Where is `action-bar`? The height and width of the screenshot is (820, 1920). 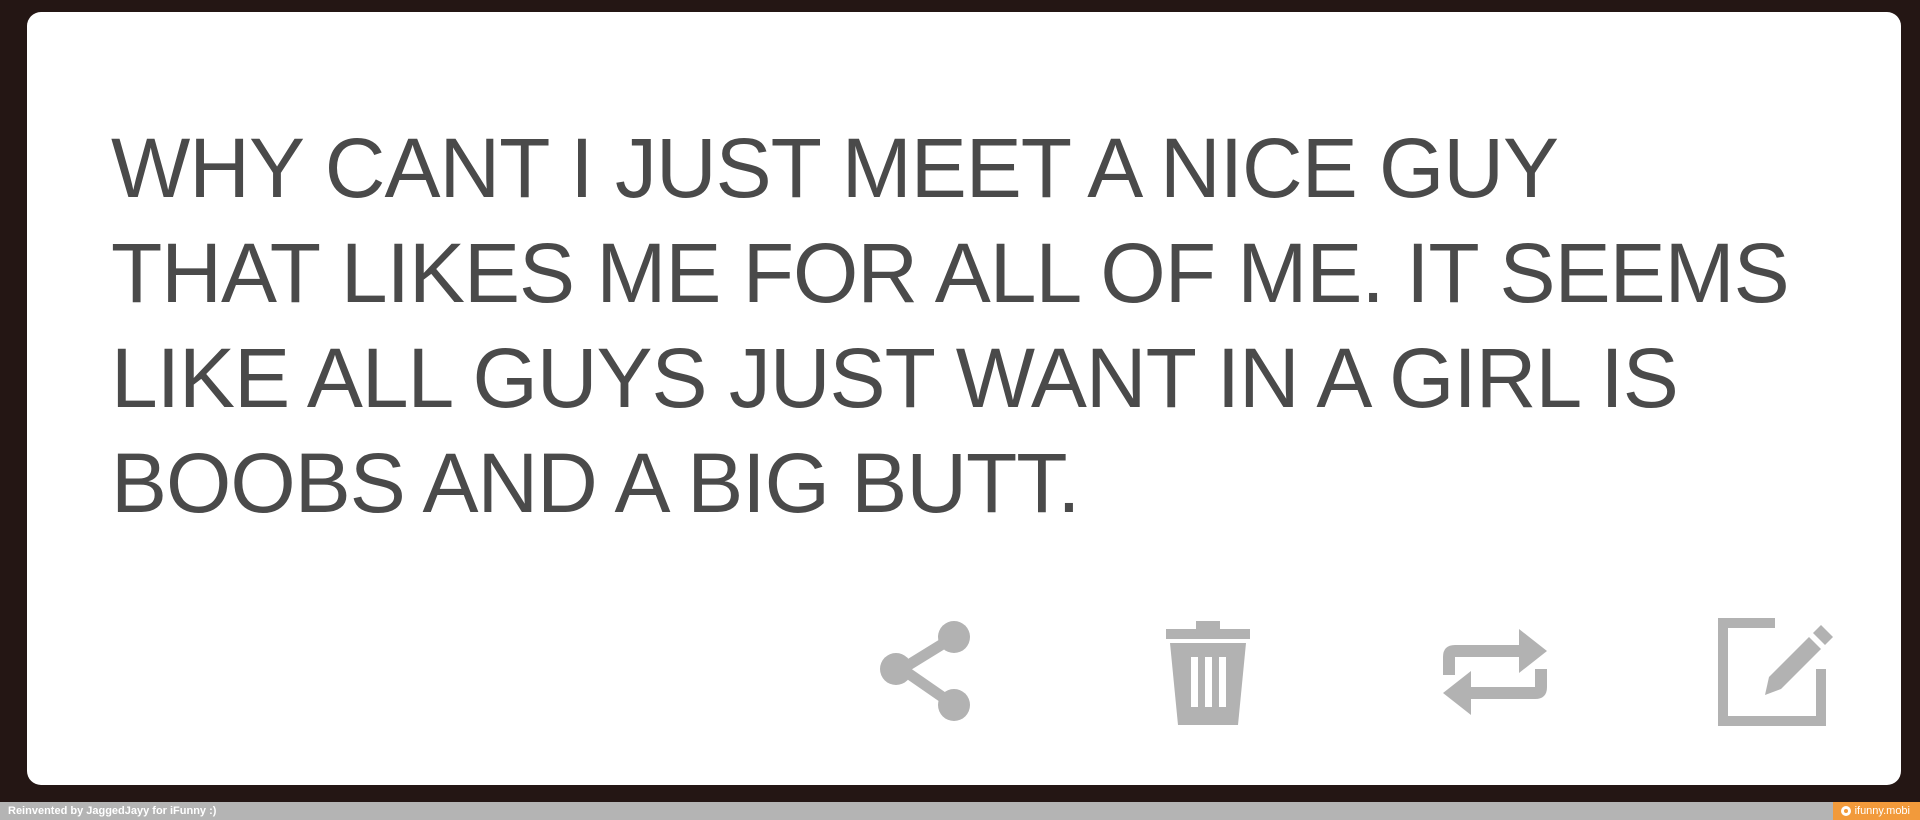
action-bar is located at coordinates (964, 672).